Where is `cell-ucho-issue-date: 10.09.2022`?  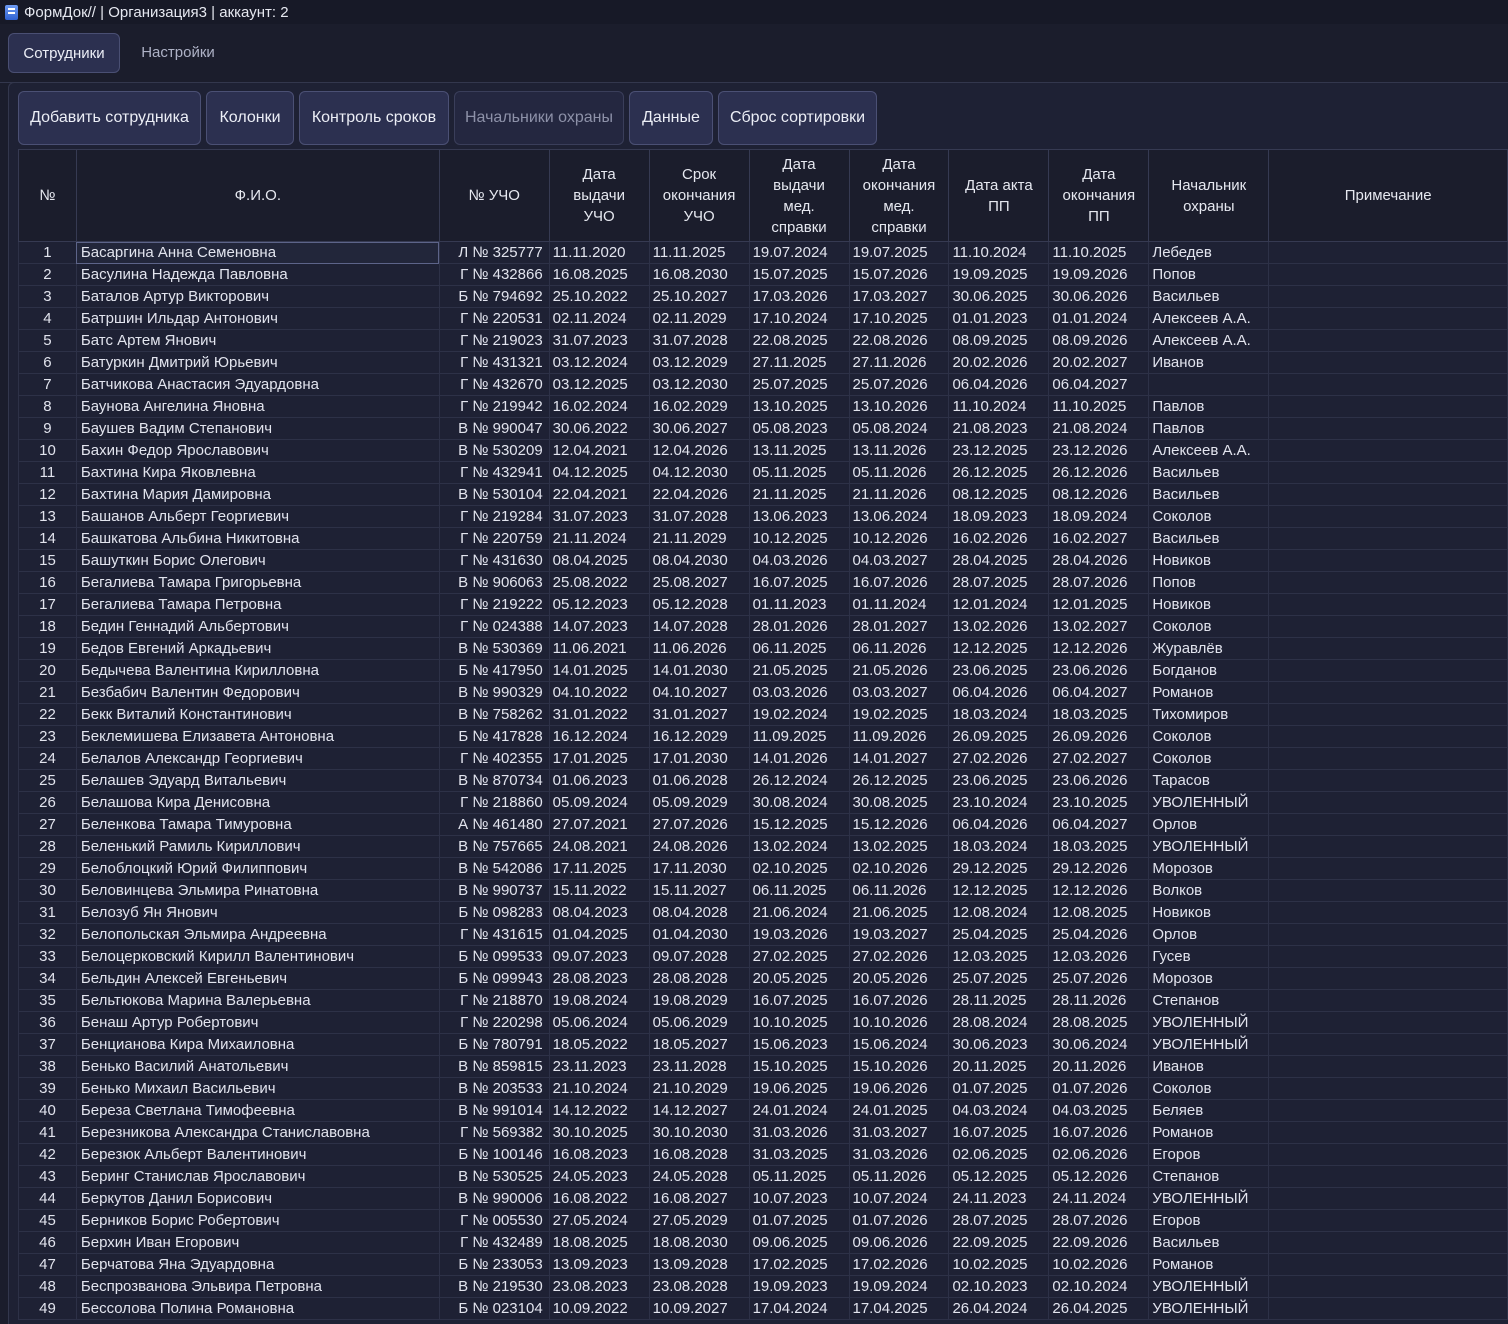 cell-ucho-issue-date: 10.09.2022 is located at coordinates (599, 1308).